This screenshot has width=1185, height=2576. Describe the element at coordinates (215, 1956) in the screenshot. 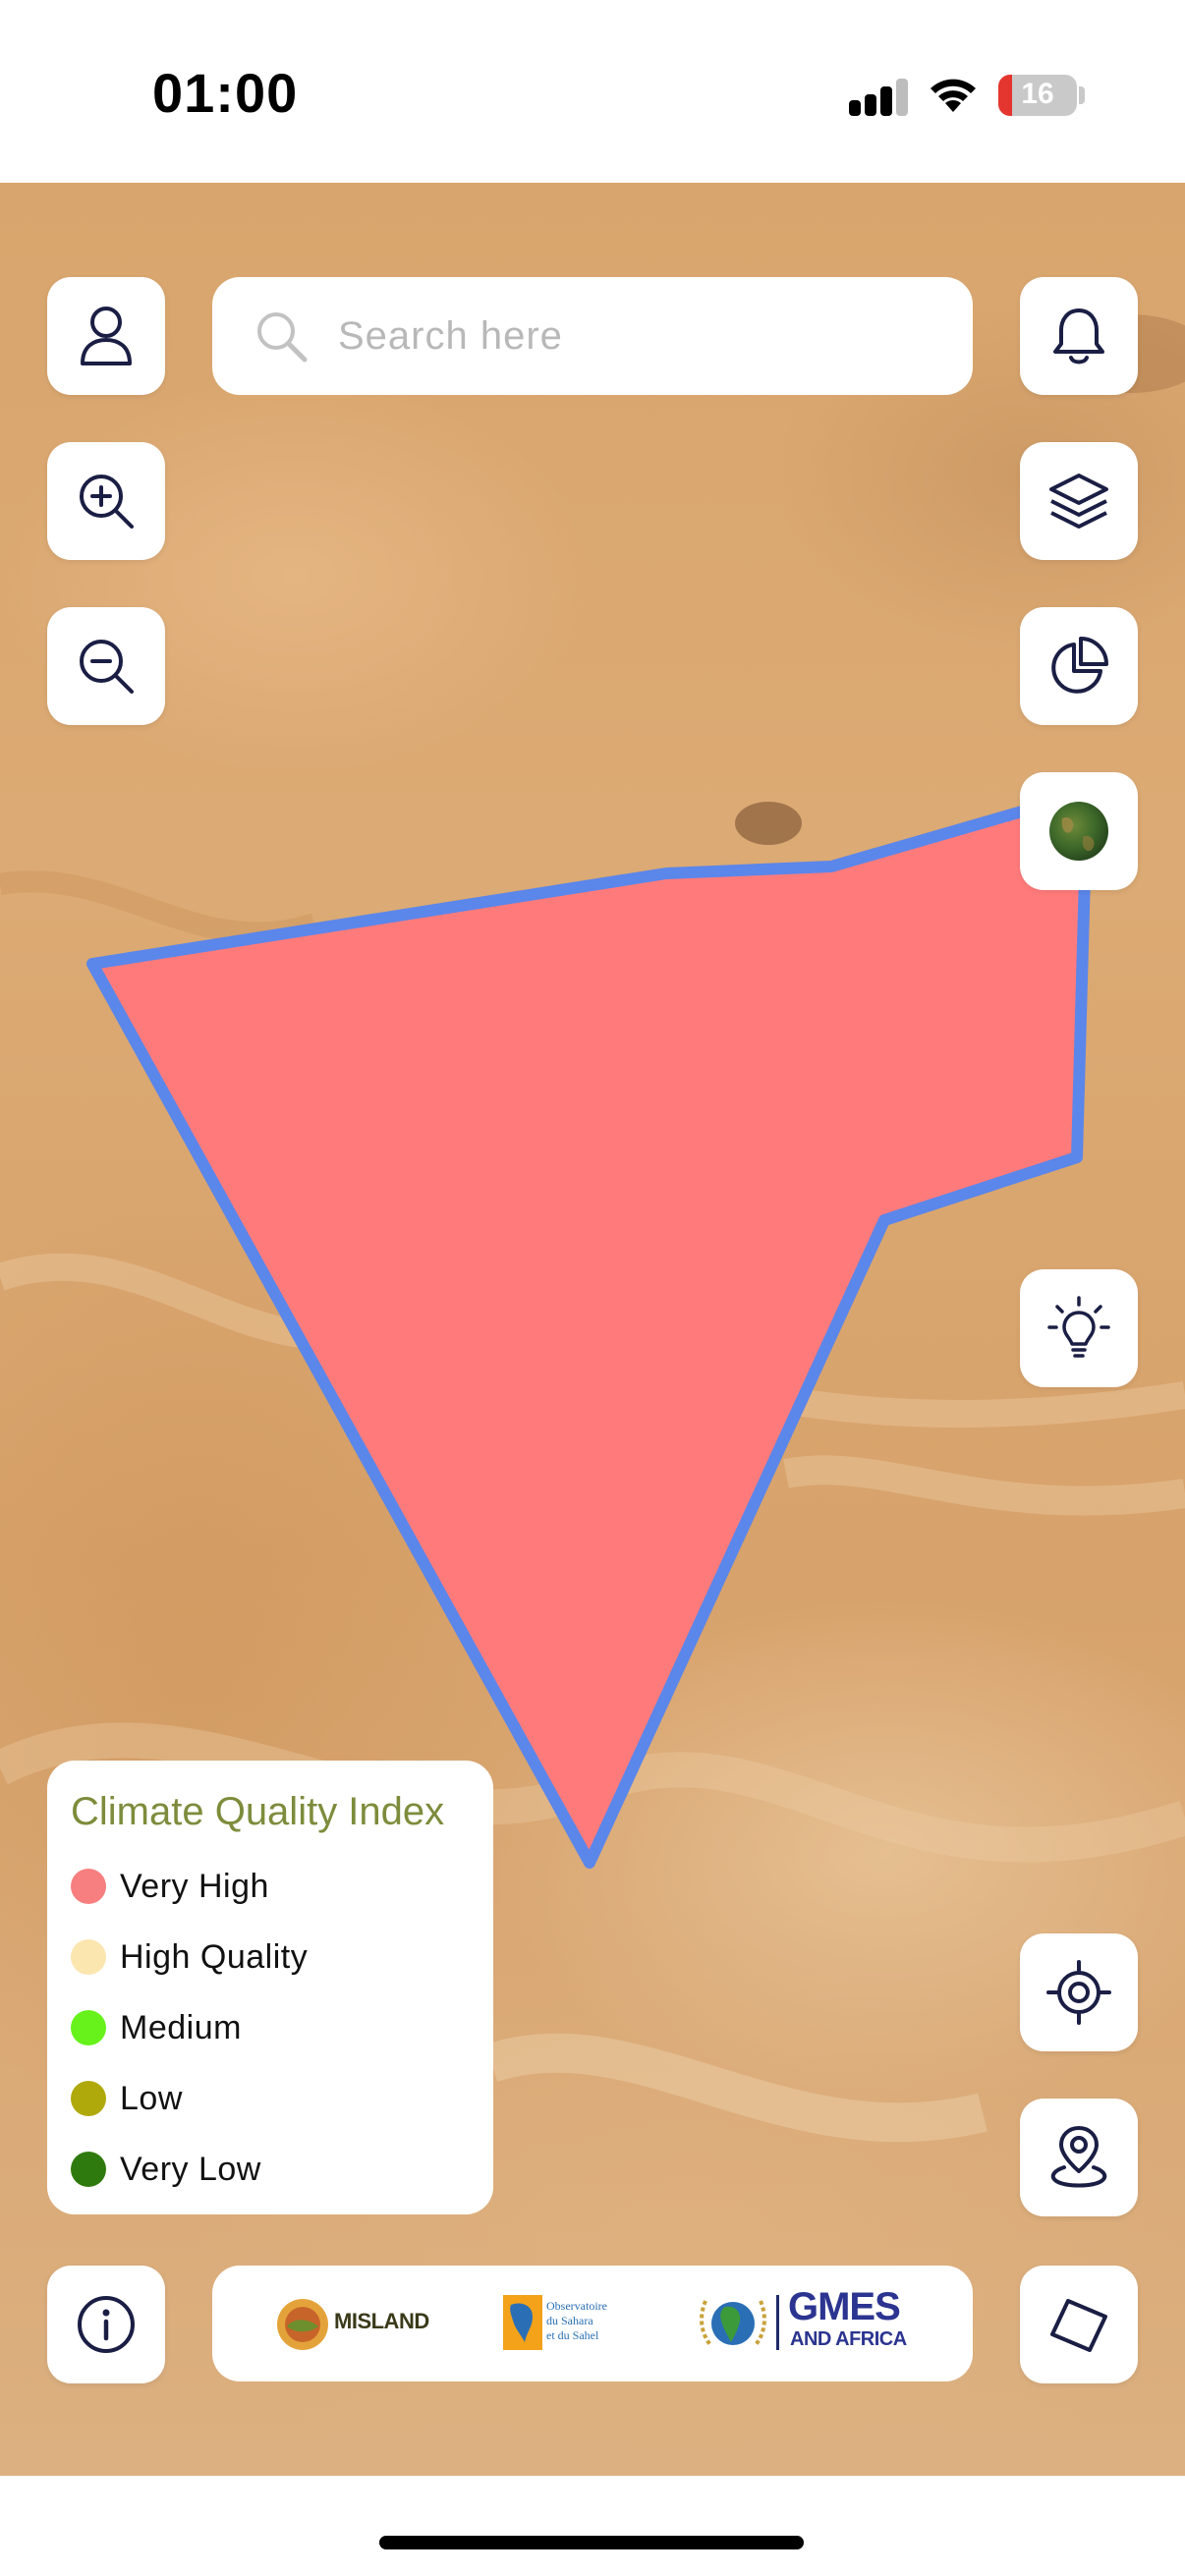

I see `legend-label: High Quality` at that location.